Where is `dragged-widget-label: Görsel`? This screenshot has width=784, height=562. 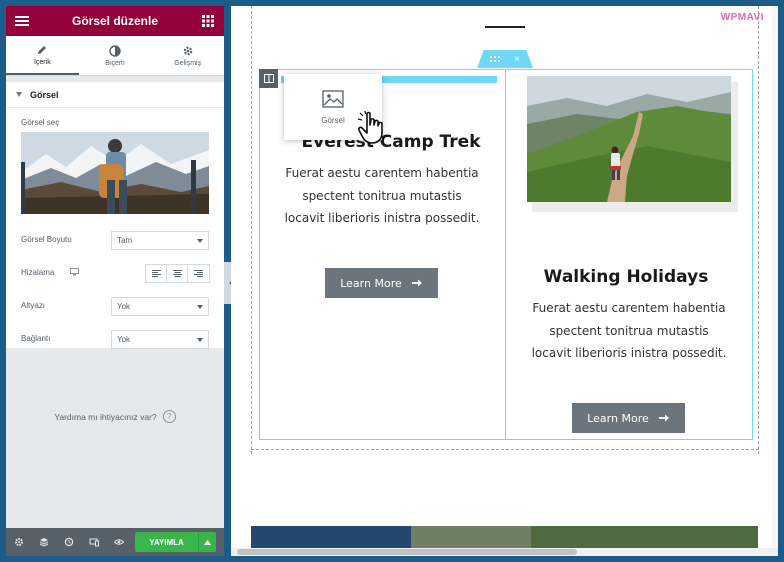 dragged-widget-label: Görsel is located at coordinates (333, 120).